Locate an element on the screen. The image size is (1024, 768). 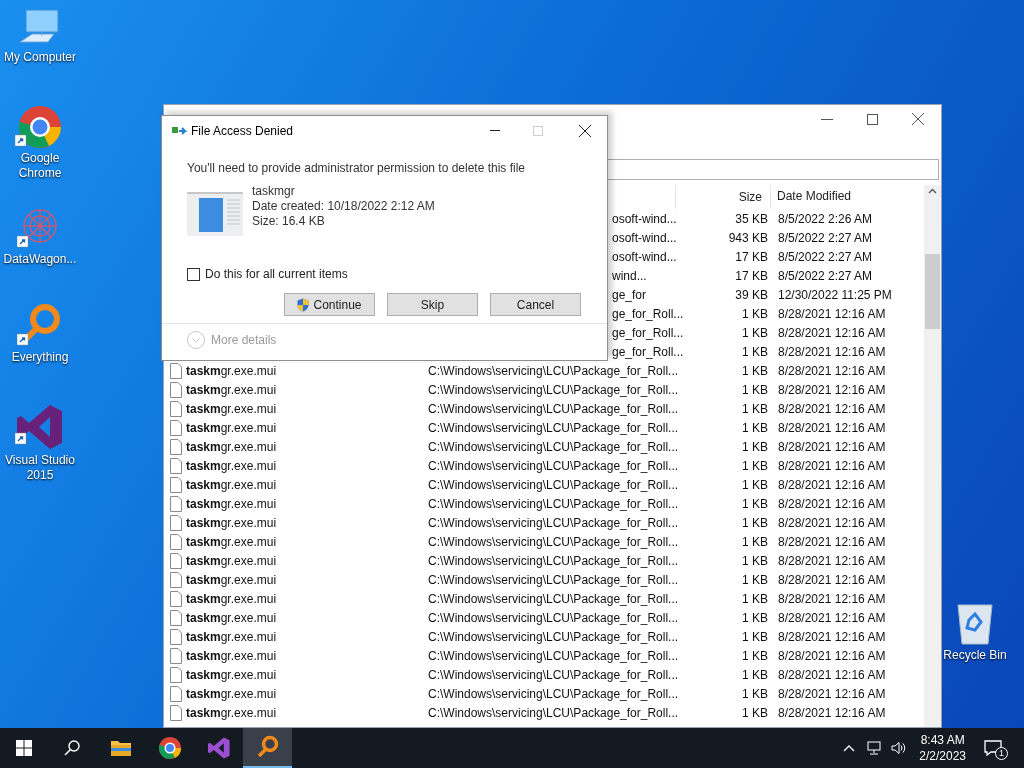
file-size: Size: 16.4 KB is located at coordinates (289, 221).